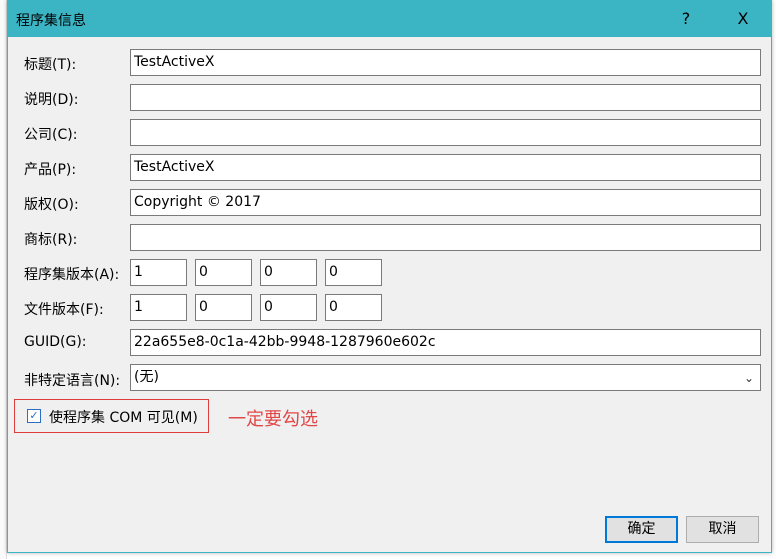 The height and width of the screenshot is (559, 776). What do you see at coordinates (445, 202) in the screenshot?
I see `copyright-input: Copyright © 2017` at bounding box center [445, 202].